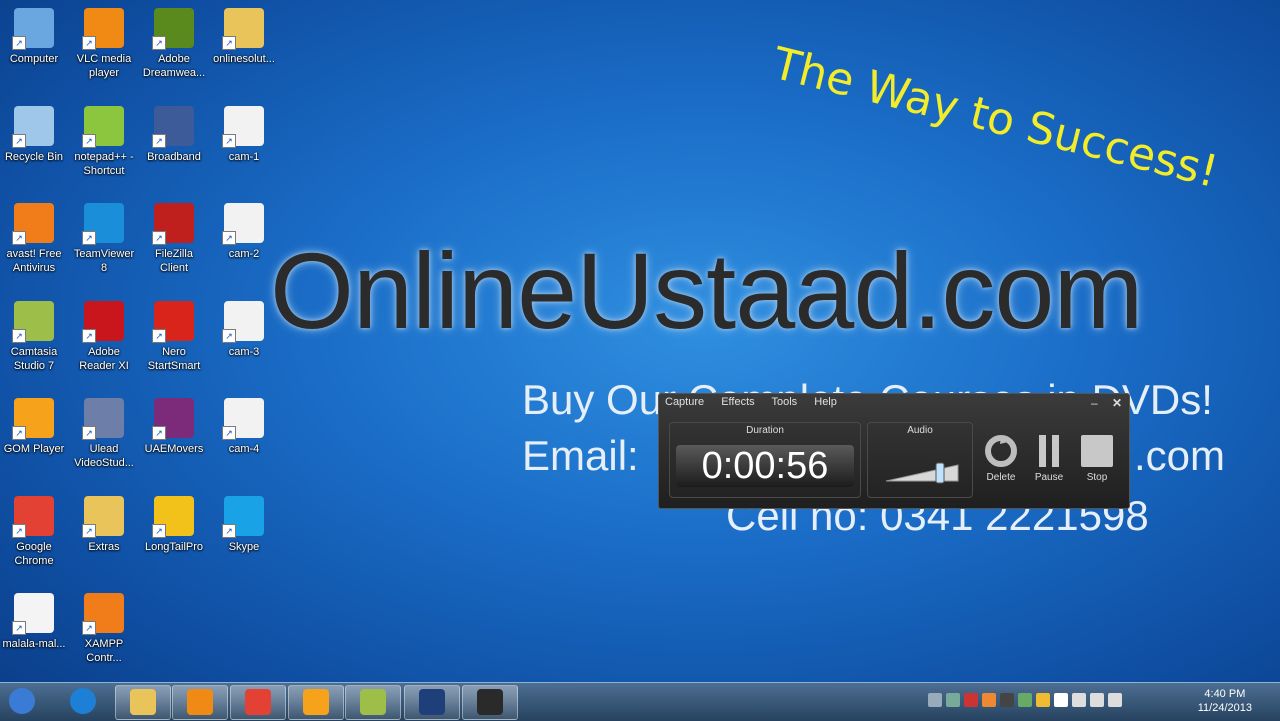 The height and width of the screenshot is (721, 1280). What do you see at coordinates (34, 134) in the screenshot?
I see `desktop-icon: ↗ Recycle Bin` at bounding box center [34, 134].